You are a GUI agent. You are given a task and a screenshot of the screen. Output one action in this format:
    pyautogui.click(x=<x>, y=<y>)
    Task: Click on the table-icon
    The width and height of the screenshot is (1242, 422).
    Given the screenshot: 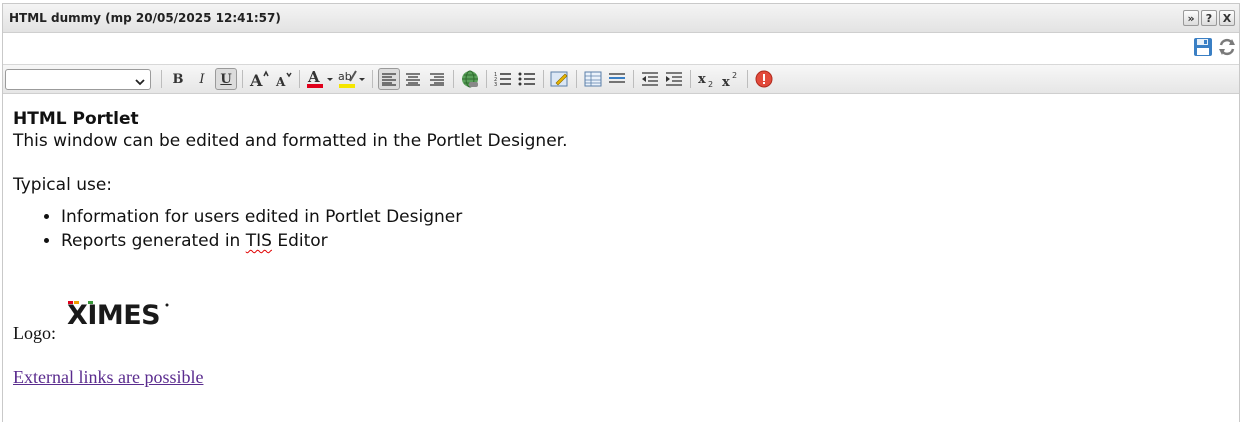 What is the action you would take?
    pyautogui.click(x=593, y=79)
    